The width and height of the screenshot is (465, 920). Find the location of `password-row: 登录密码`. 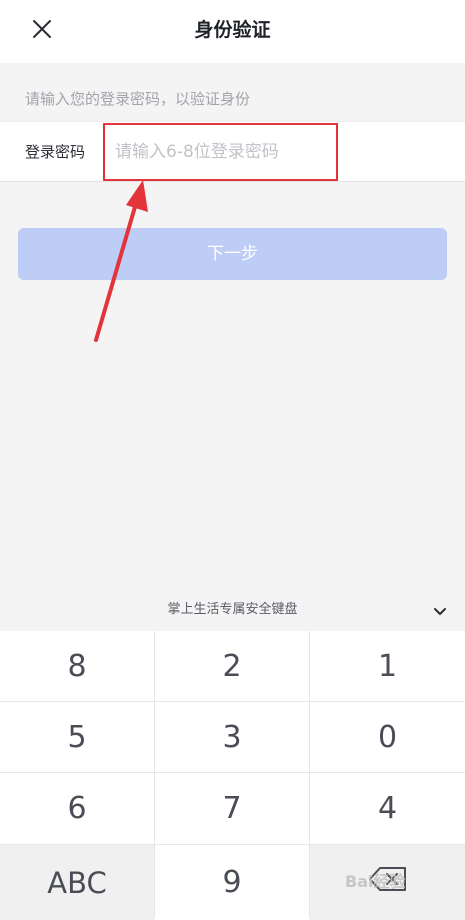

password-row: 登录密码 is located at coordinates (232, 151).